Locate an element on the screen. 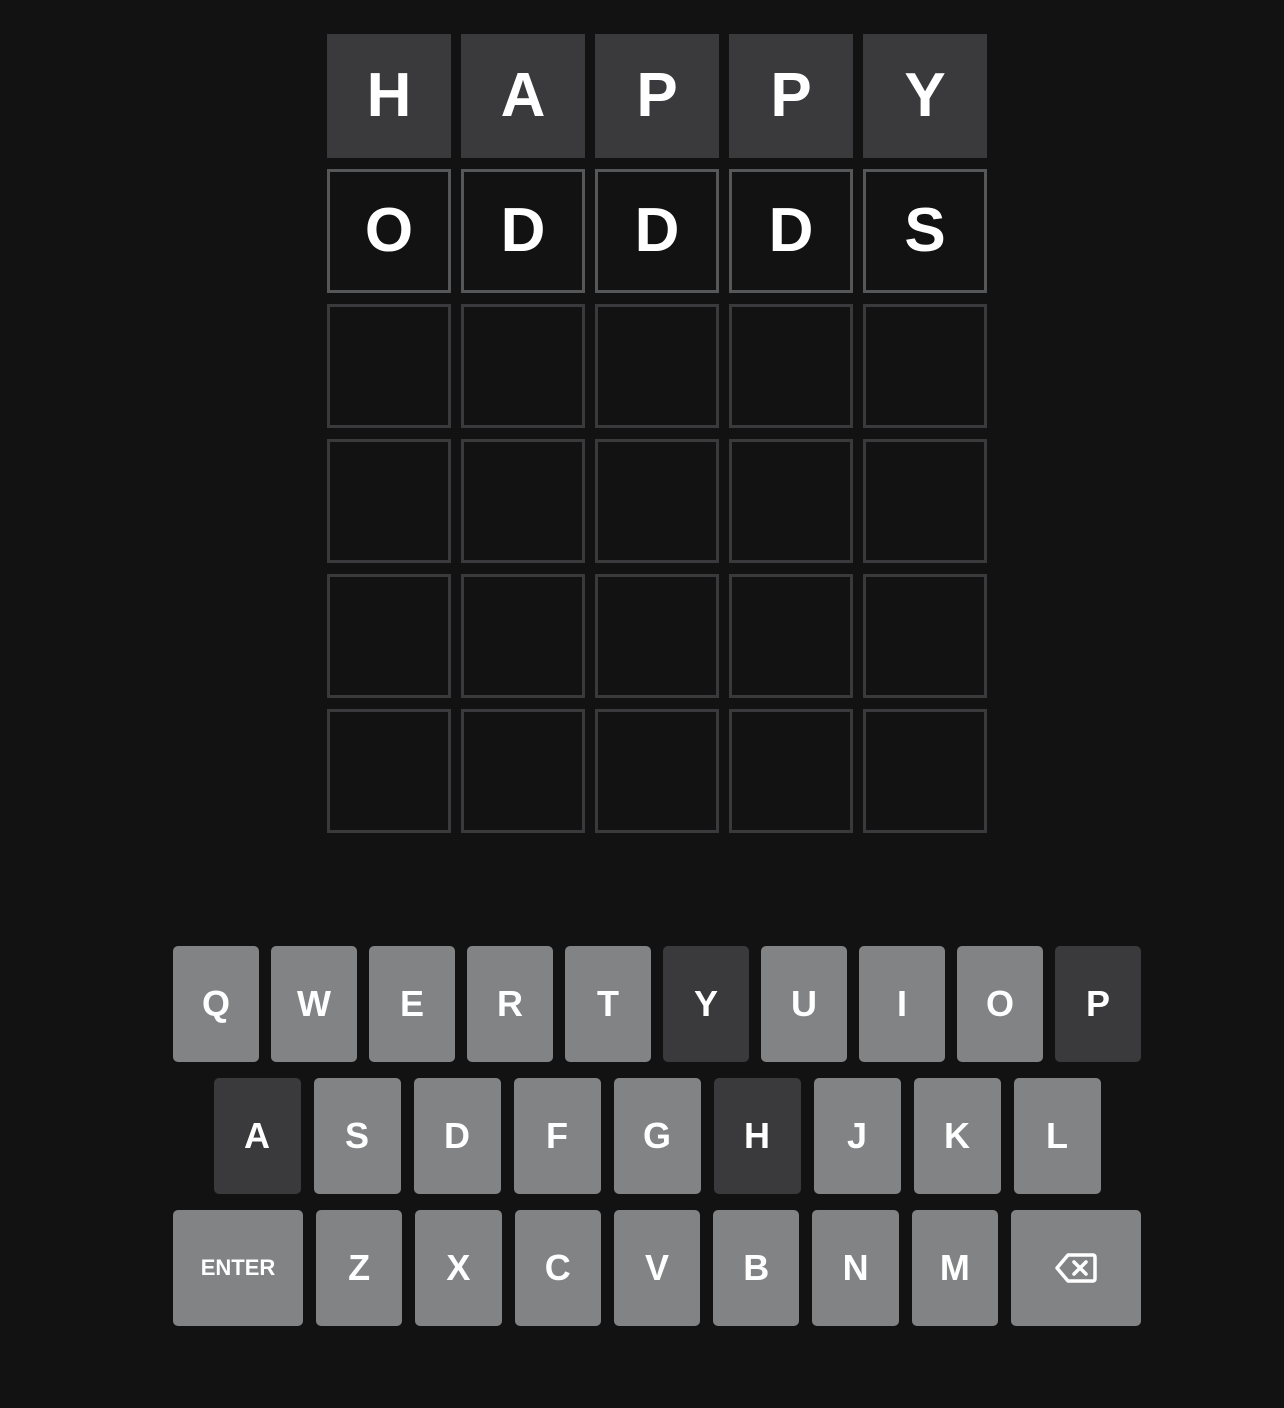 This screenshot has height=1408, width=1284. key-i: I is located at coordinates (902, 1004).